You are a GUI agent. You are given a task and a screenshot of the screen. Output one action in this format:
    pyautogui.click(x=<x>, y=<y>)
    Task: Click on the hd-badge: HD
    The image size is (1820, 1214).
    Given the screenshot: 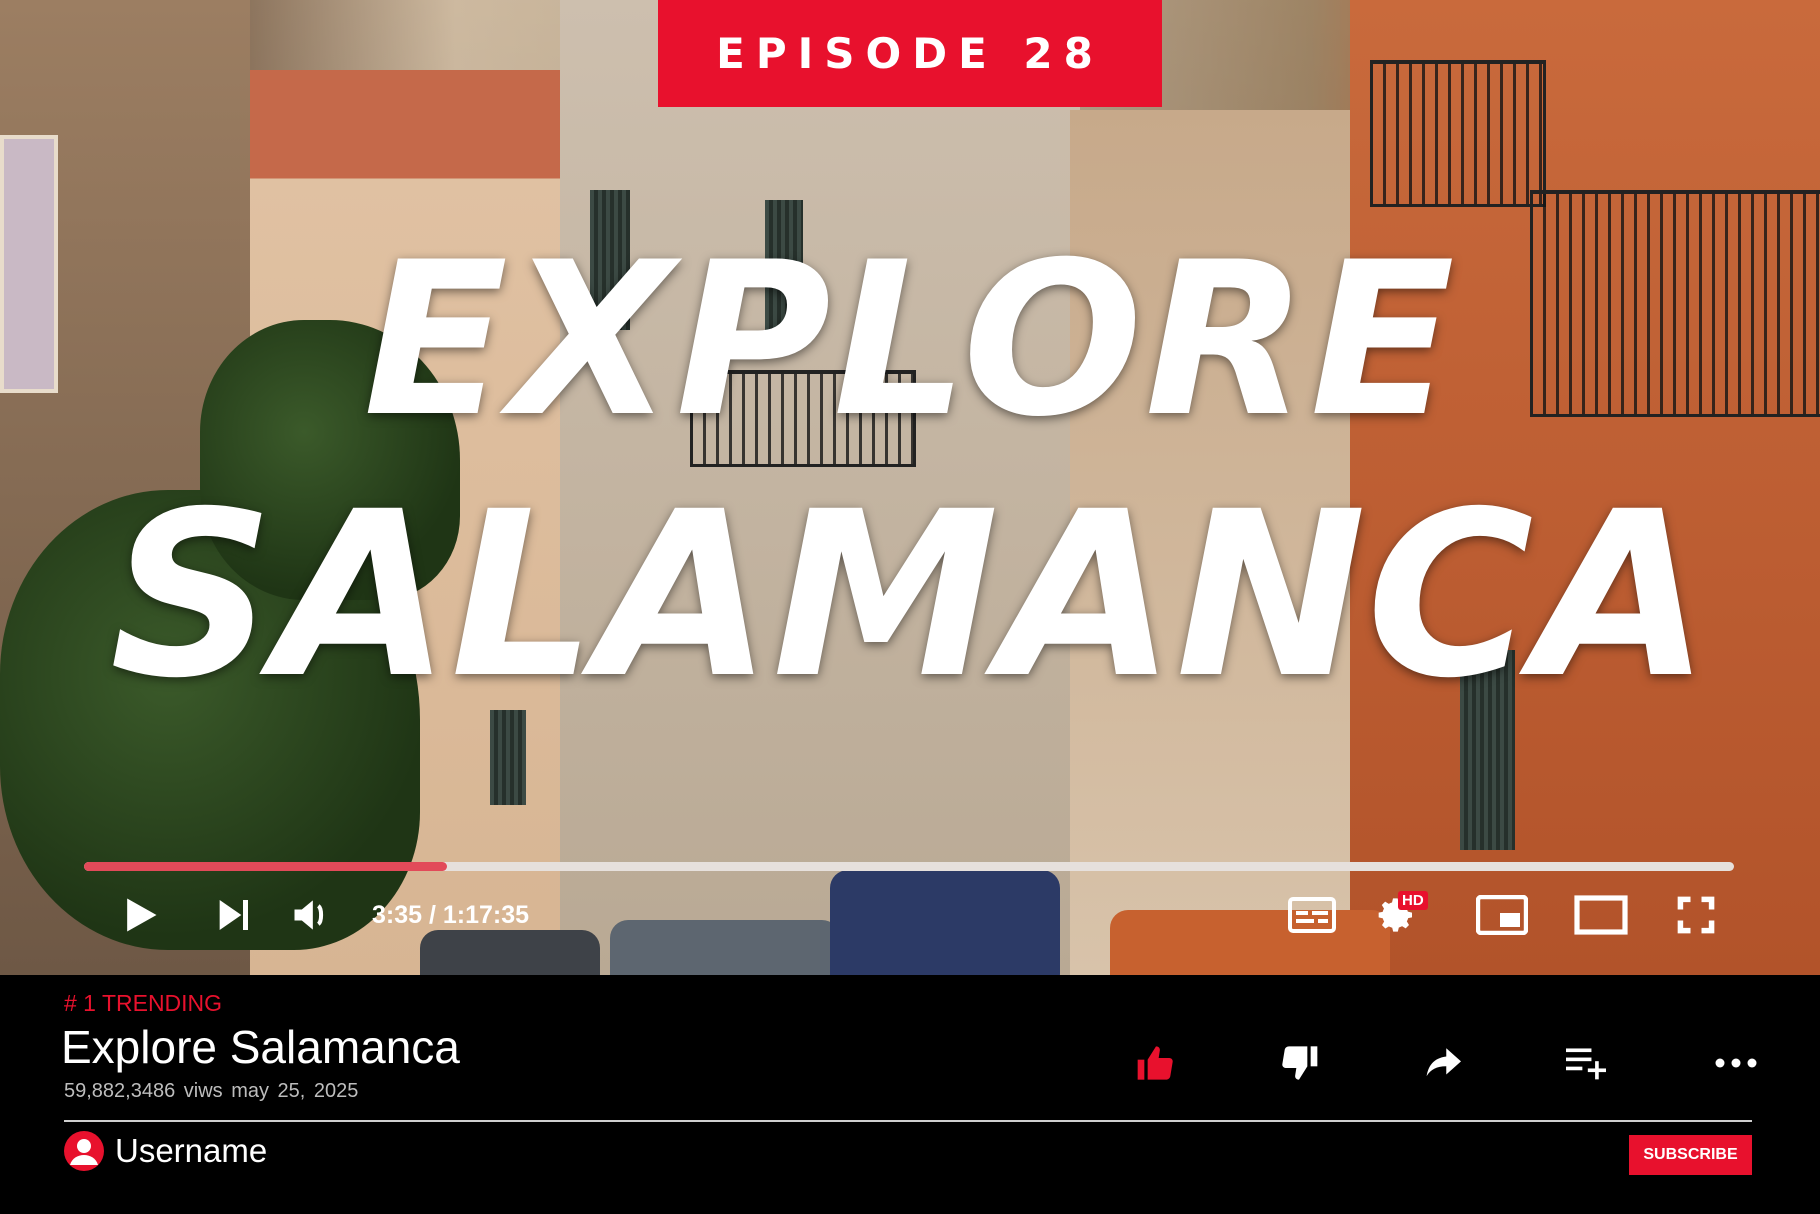 What is the action you would take?
    pyautogui.click(x=1413, y=900)
    